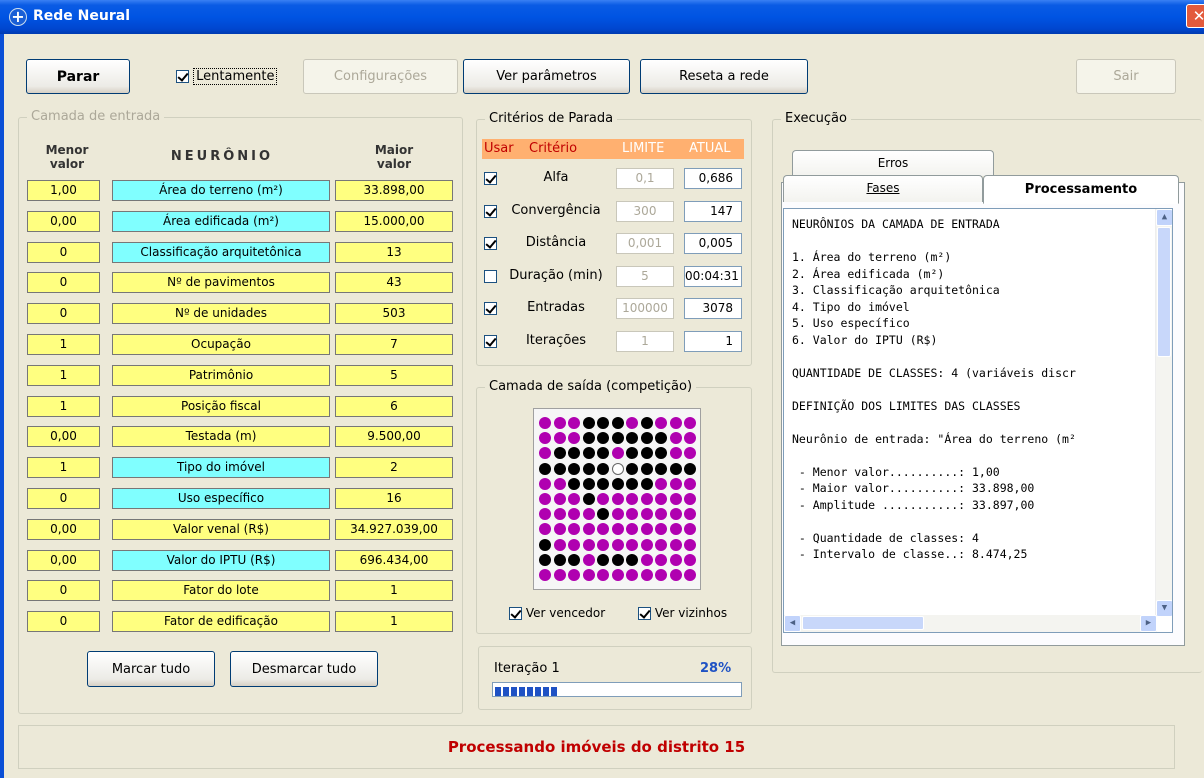 Image resolution: width=1204 pixels, height=778 pixels. I want to click on close-button: ✕, so click(1195, 16).